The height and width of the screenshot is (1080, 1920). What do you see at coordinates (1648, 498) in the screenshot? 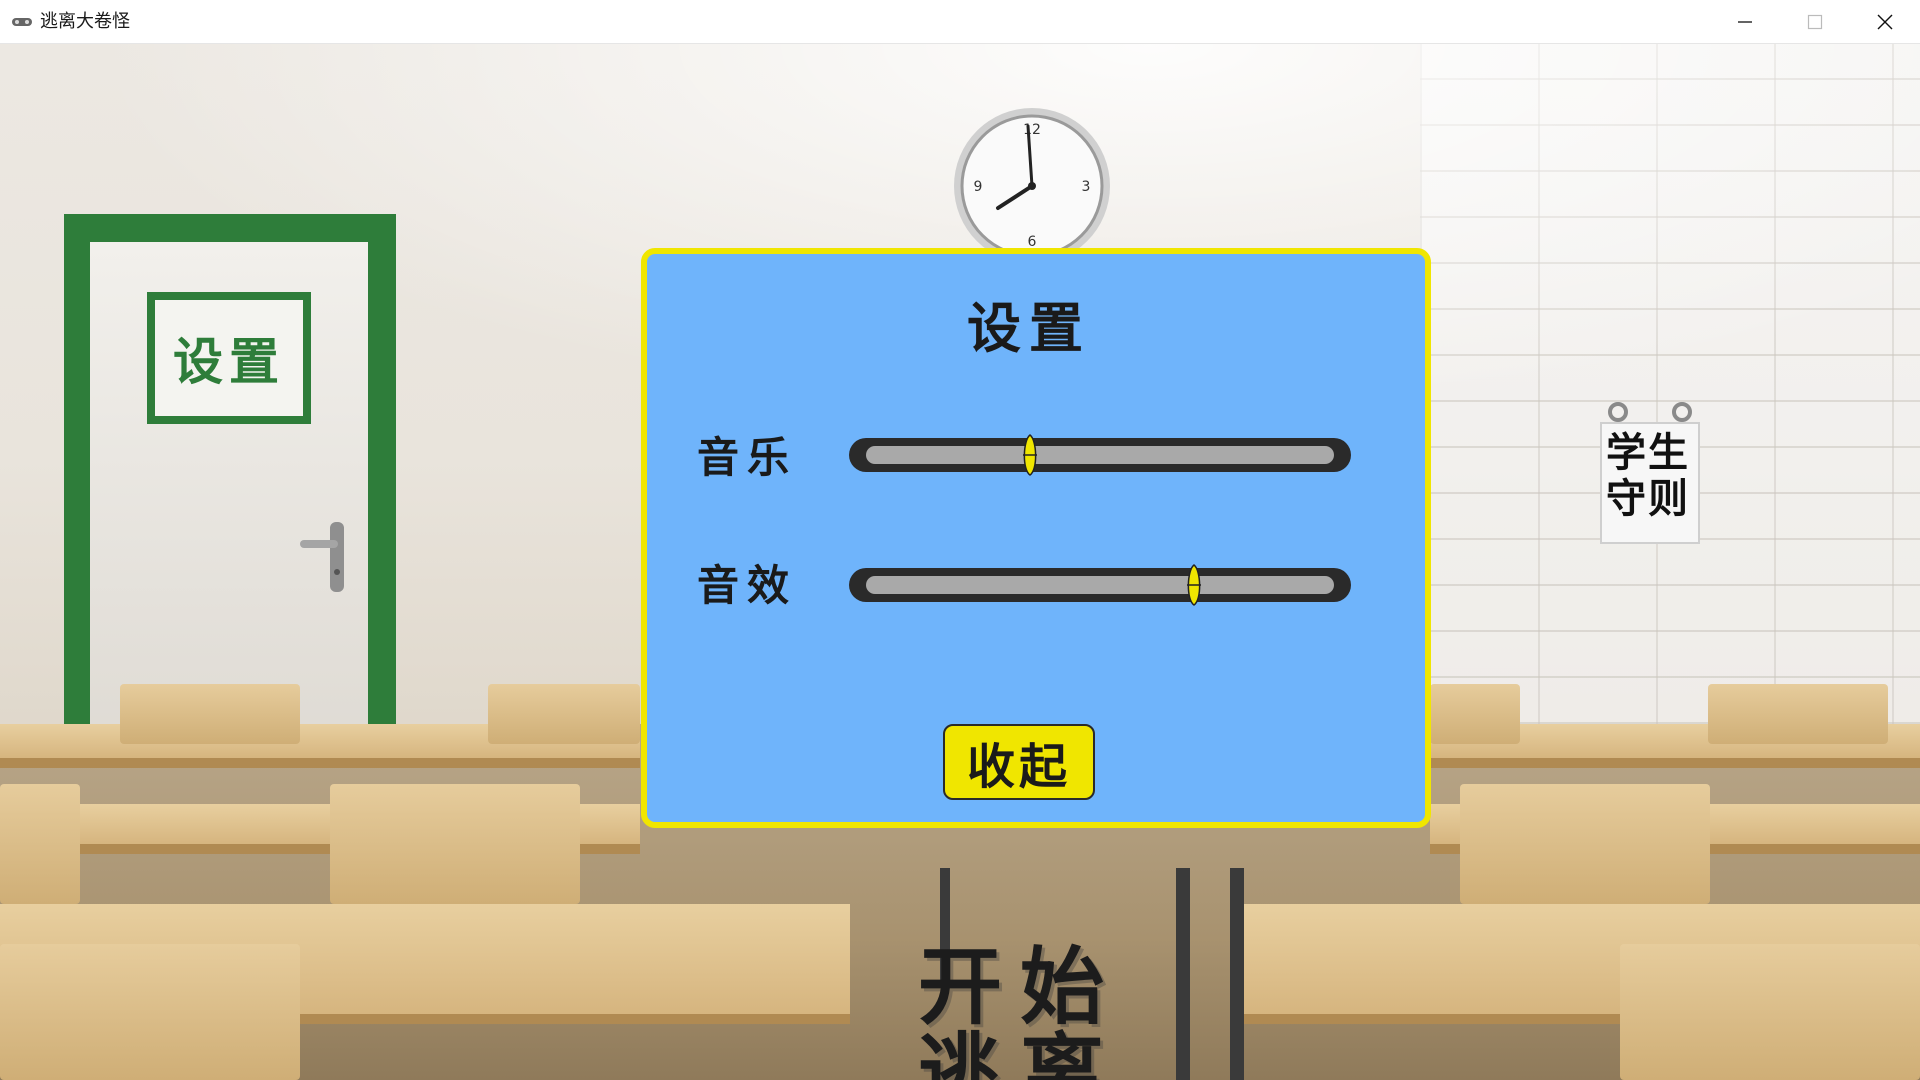
I see `rules-line-2: 守则` at bounding box center [1648, 498].